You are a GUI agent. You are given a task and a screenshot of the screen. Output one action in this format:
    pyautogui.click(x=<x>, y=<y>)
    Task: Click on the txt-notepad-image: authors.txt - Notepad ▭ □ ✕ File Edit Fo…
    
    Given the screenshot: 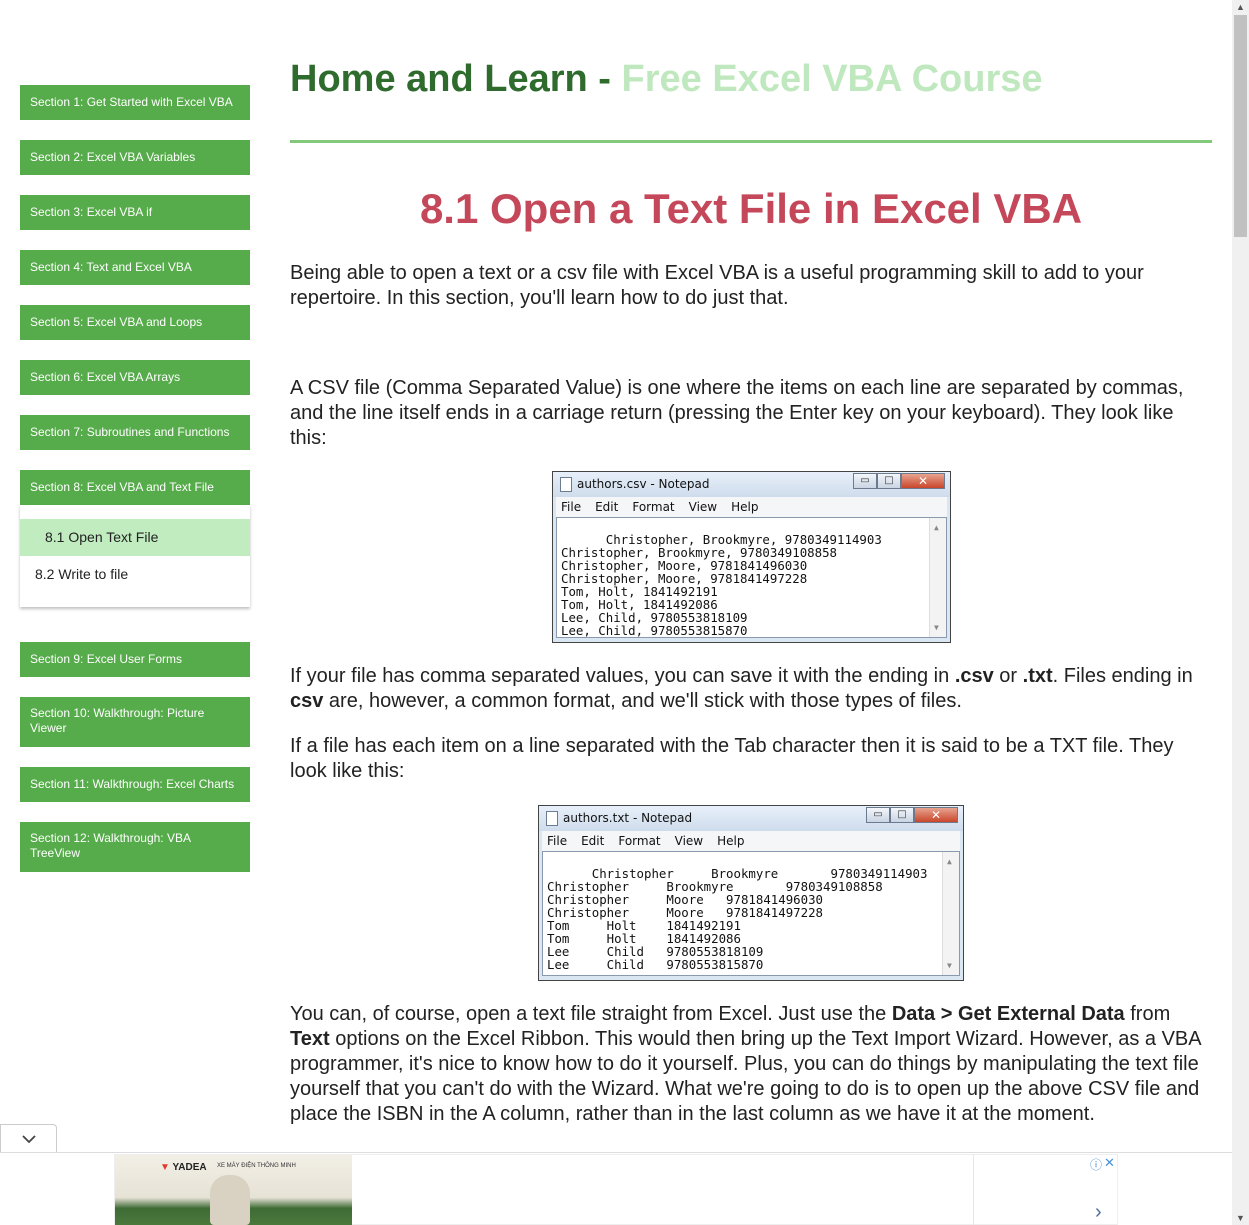 What is the action you would take?
    pyautogui.click(x=751, y=893)
    